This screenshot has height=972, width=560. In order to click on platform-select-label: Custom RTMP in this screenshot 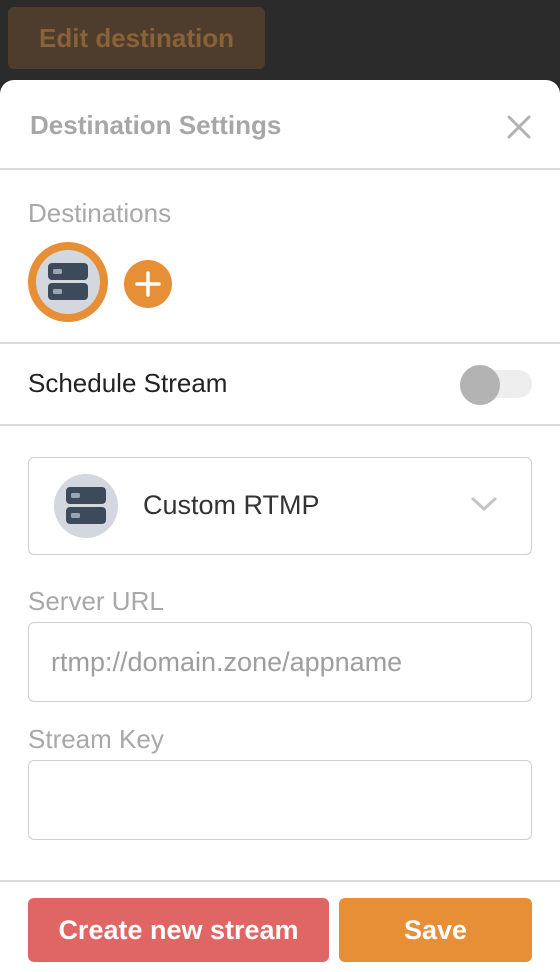, I will do `click(231, 505)`.